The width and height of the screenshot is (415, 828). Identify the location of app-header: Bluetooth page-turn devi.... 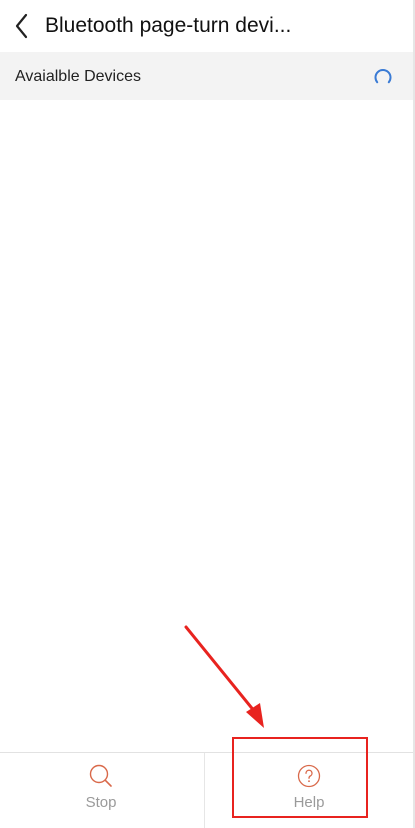
(206, 26).